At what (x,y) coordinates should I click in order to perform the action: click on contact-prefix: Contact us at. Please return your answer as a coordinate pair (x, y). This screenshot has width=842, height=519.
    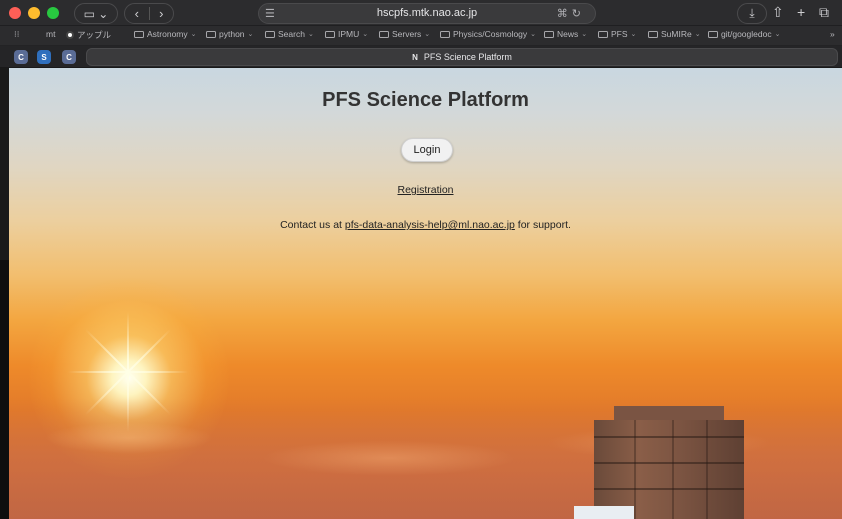
    Looking at the image, I should click on (312, 225).